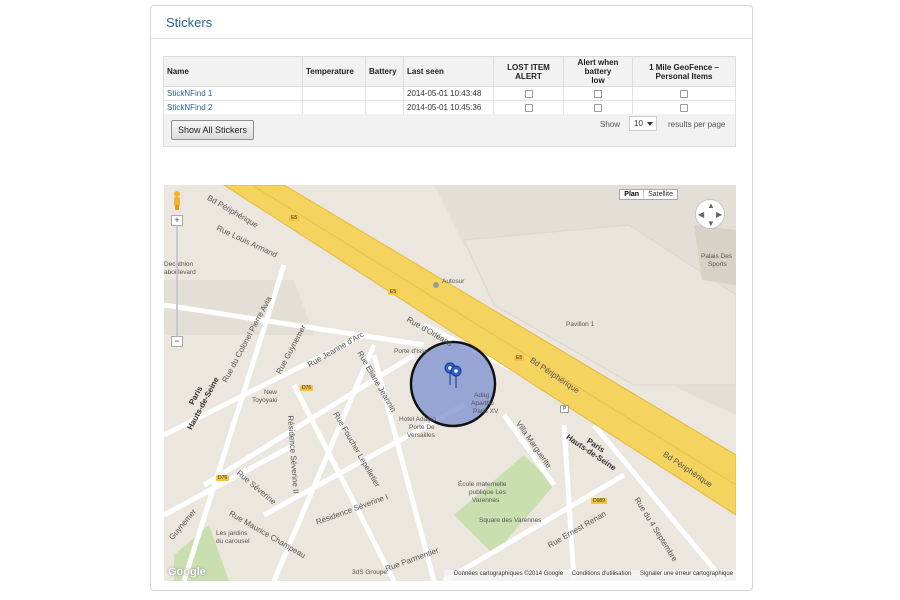 This screenshot has width=900, height=600. Describe the element at coordinates (334, 71) in the screenshot. I see `col-header-temperature: Temperature` at that location.